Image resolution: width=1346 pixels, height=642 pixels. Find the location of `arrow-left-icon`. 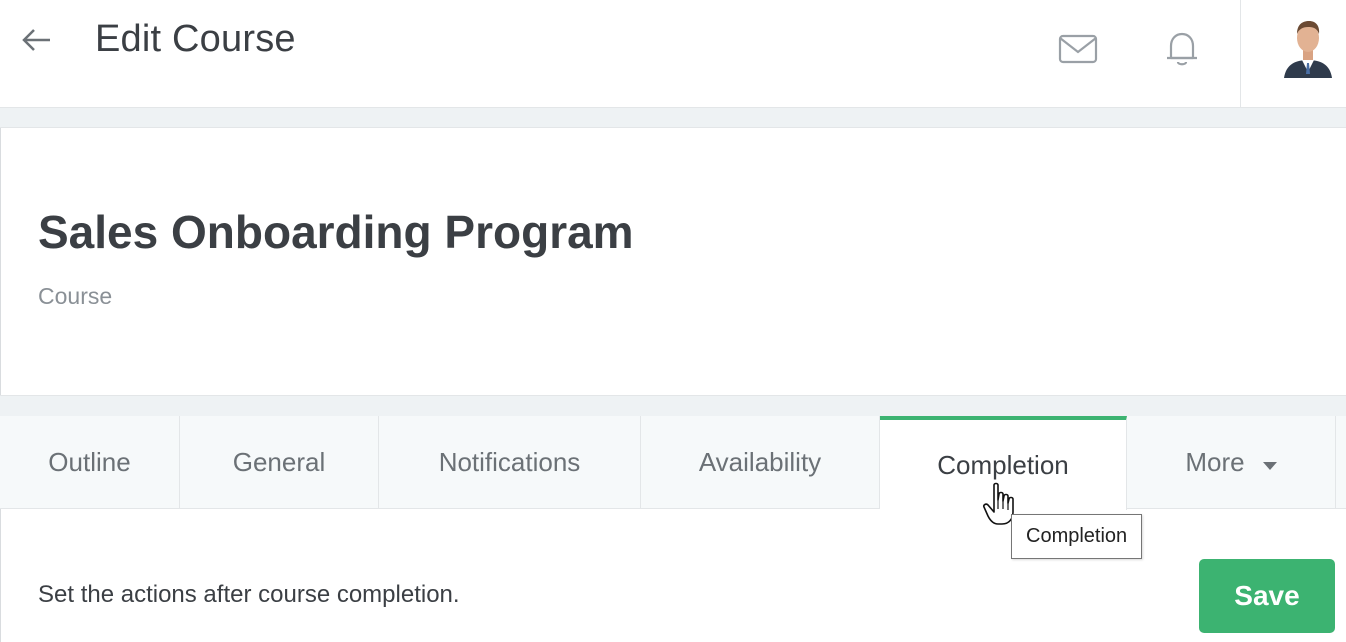

arrow-left-icon is located at coordinates (36, 40).